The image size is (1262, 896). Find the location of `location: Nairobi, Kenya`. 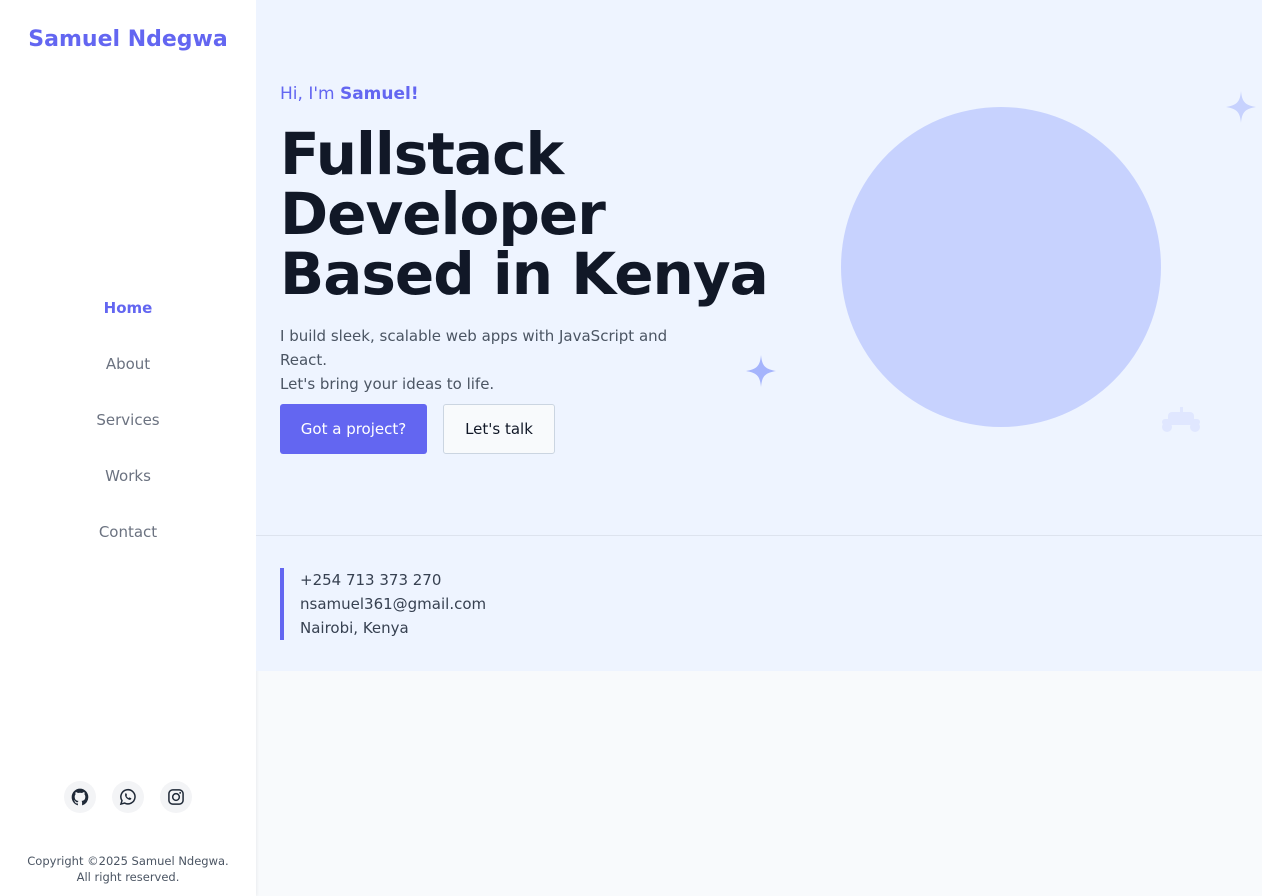

location: Nairobi, Kenya is located at coordinates (354, 628).